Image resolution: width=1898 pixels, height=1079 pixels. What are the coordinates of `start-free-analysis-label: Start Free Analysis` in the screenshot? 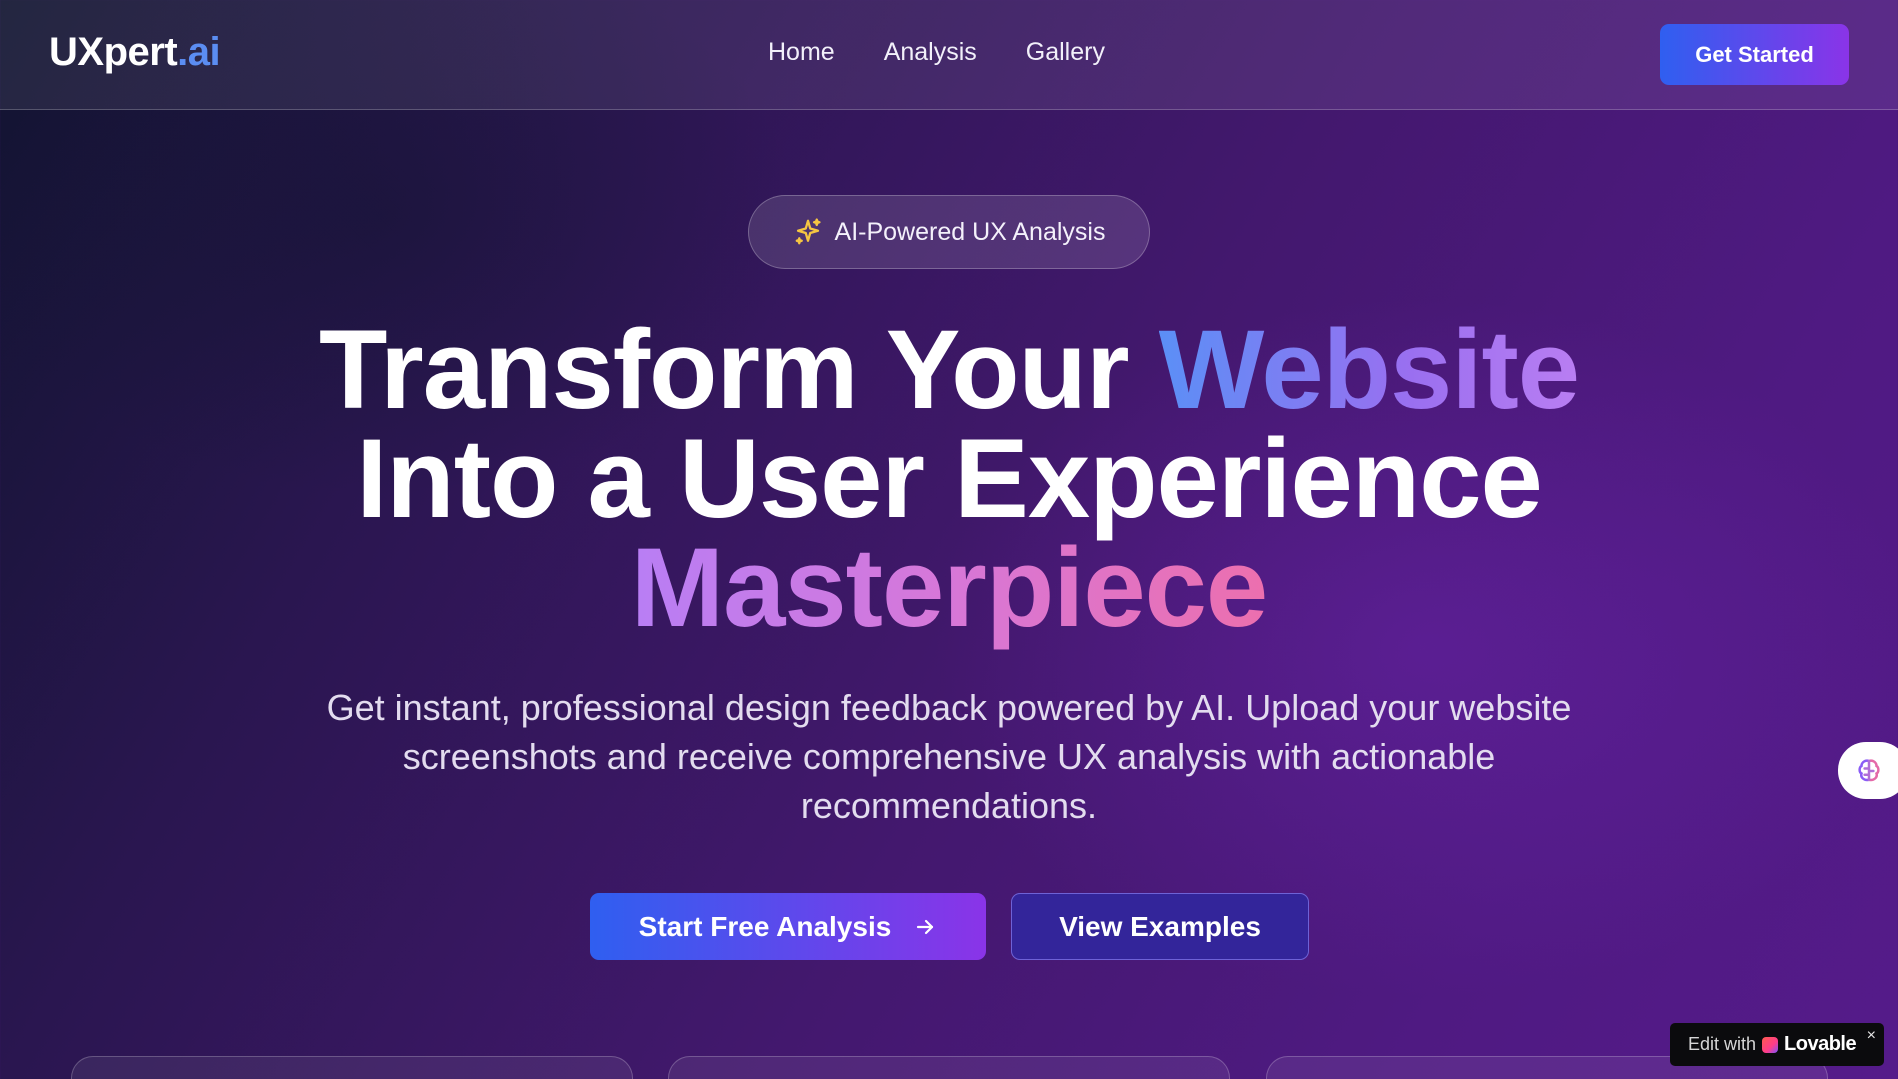 It's located at (765, 926).